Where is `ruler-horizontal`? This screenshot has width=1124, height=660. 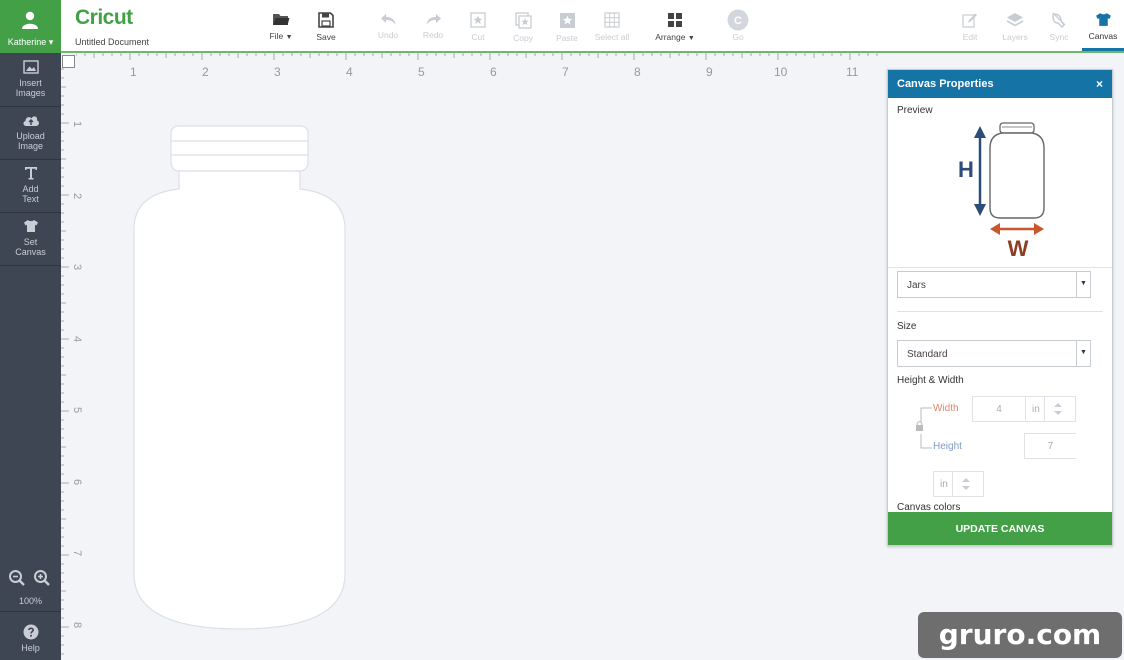 ruler-horizontal is located at coordinates (592, 61).